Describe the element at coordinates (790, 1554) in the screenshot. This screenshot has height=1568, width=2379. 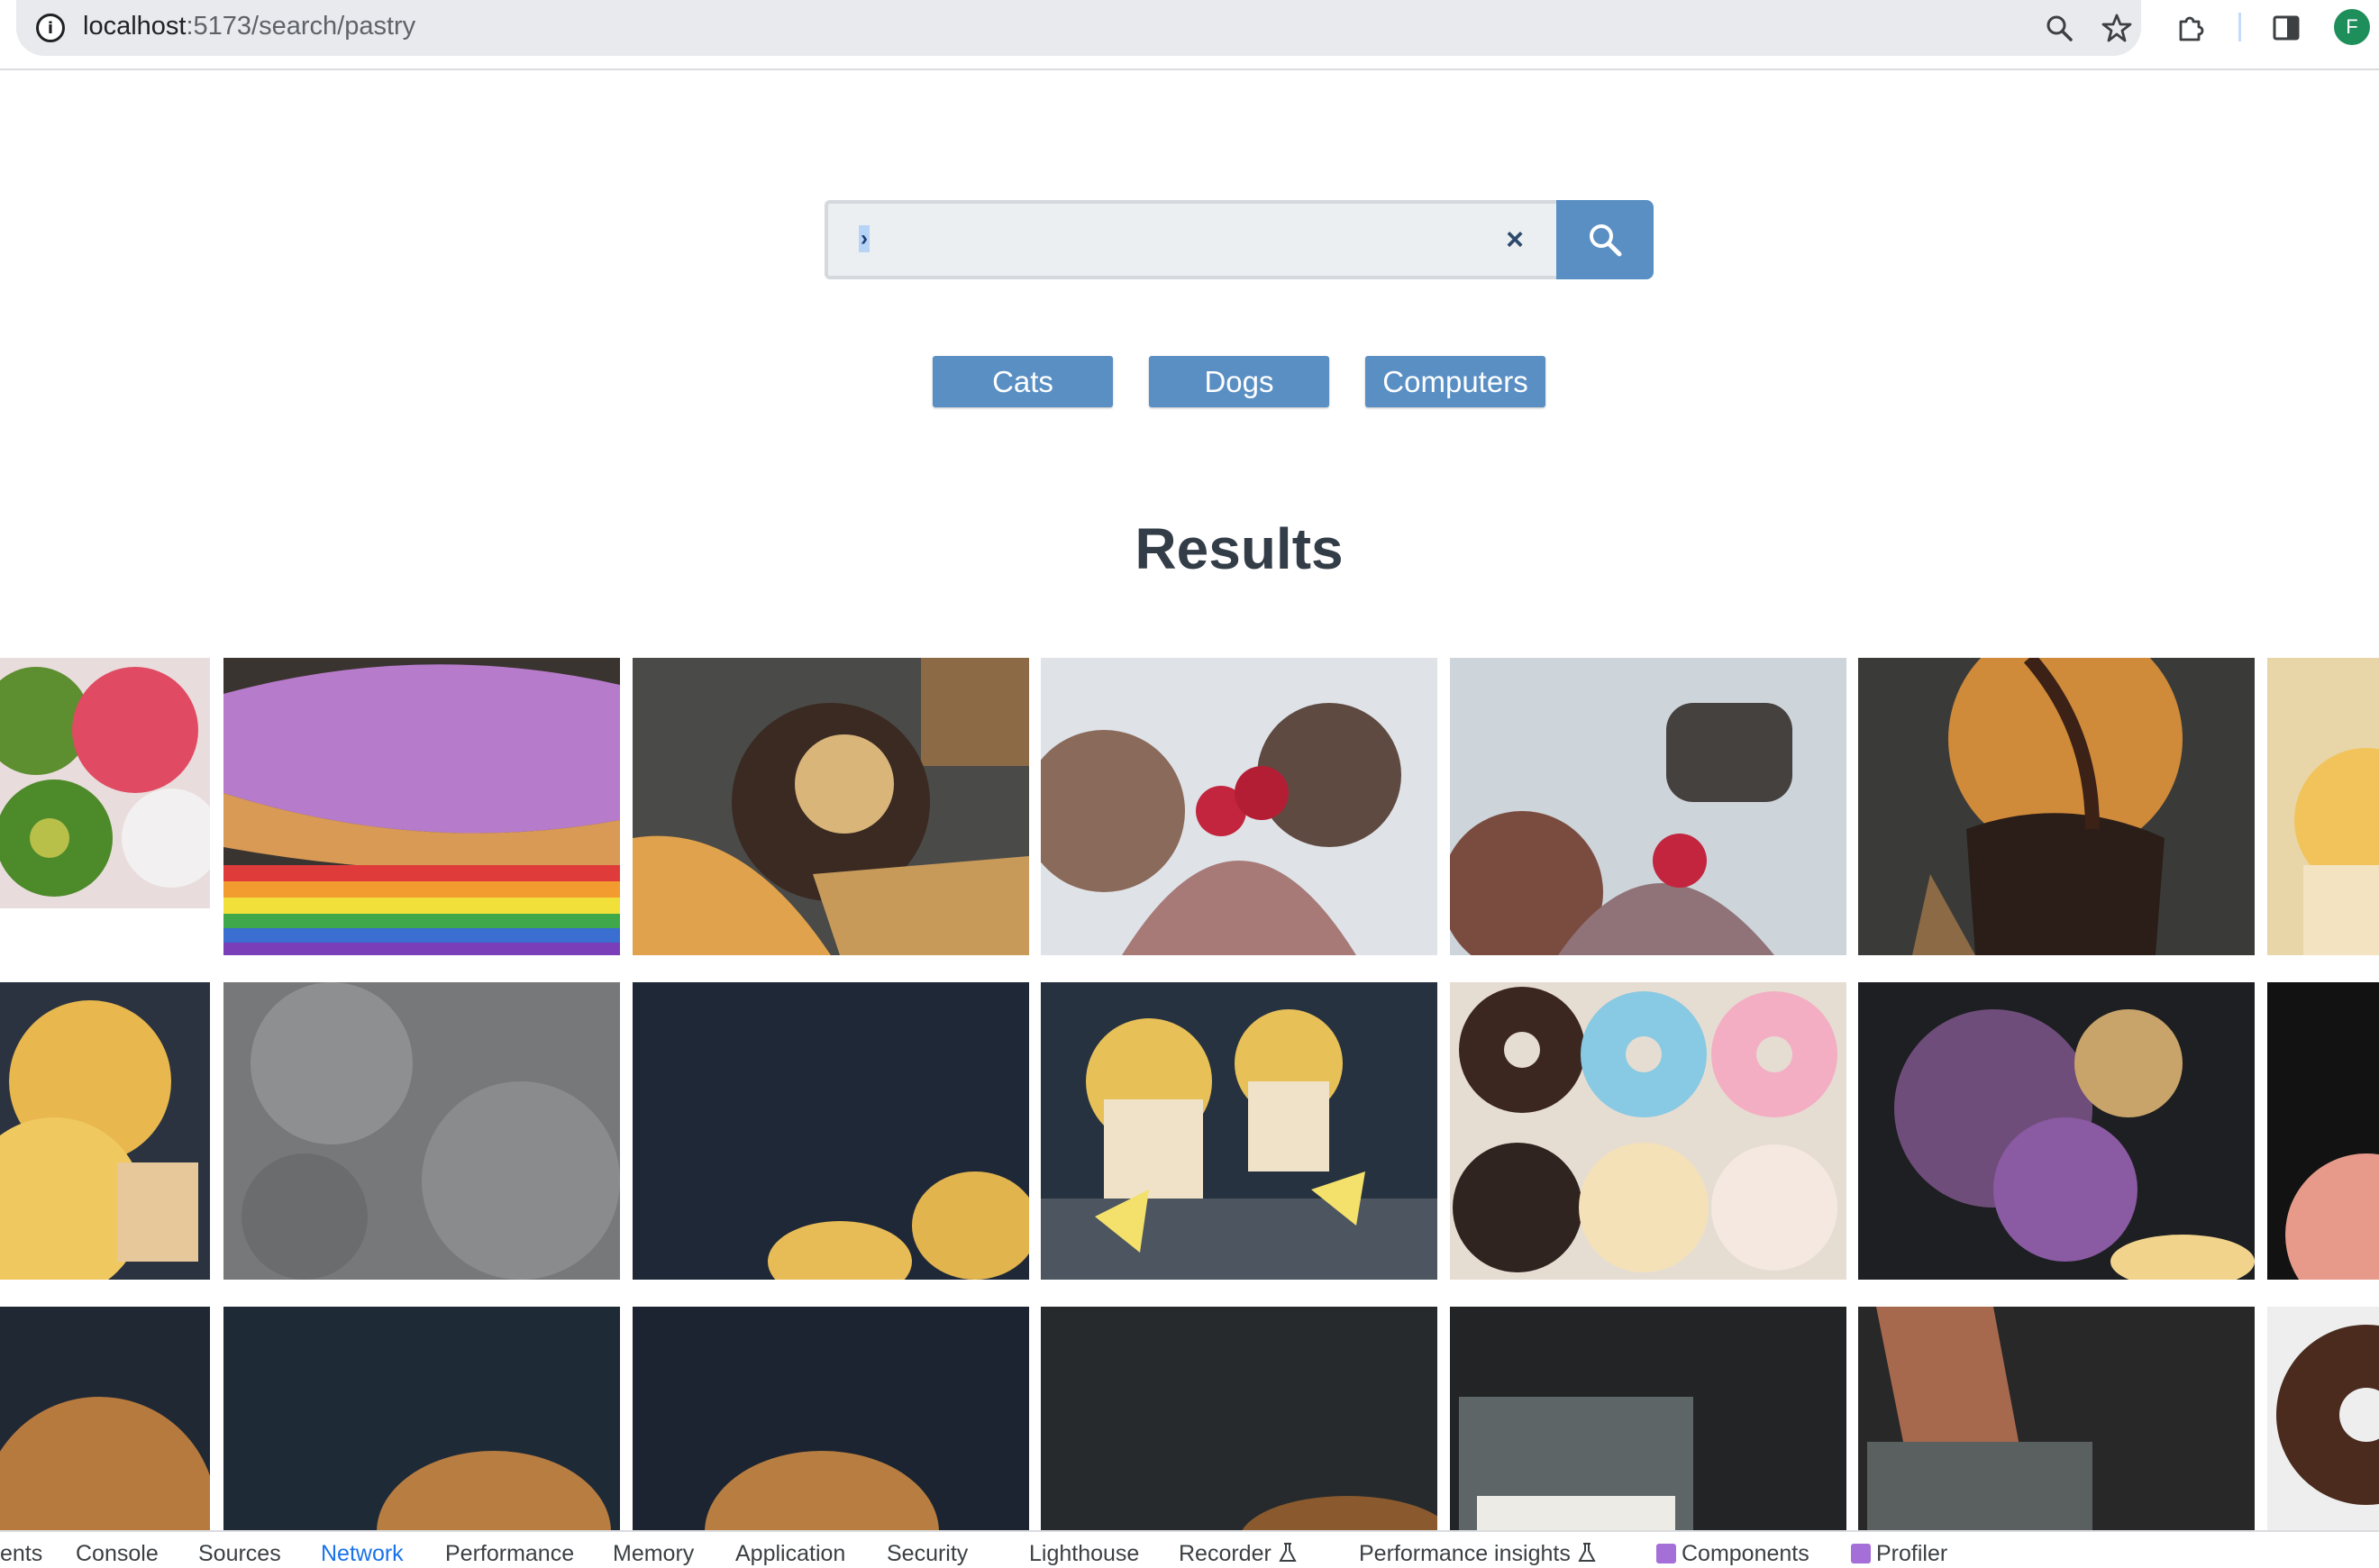
I see `devtools-tab-application: Application` at that location.